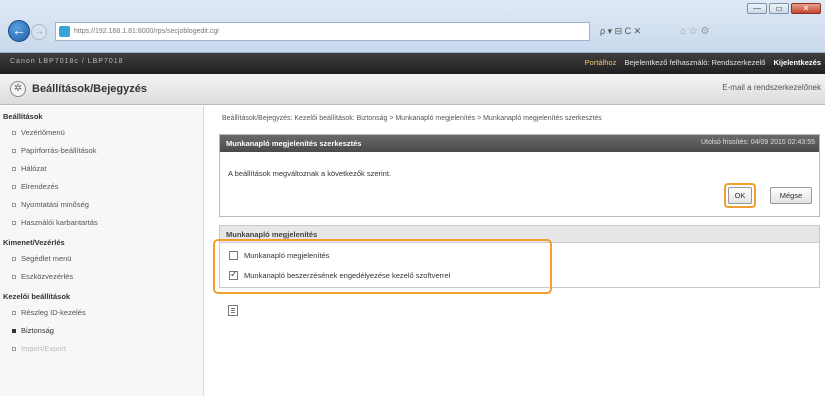 The width and height of the screenshot is (825, 396). Describe the element at coordinates (757, 8) in the screenshot. I see `minimize-button: —` at that location.